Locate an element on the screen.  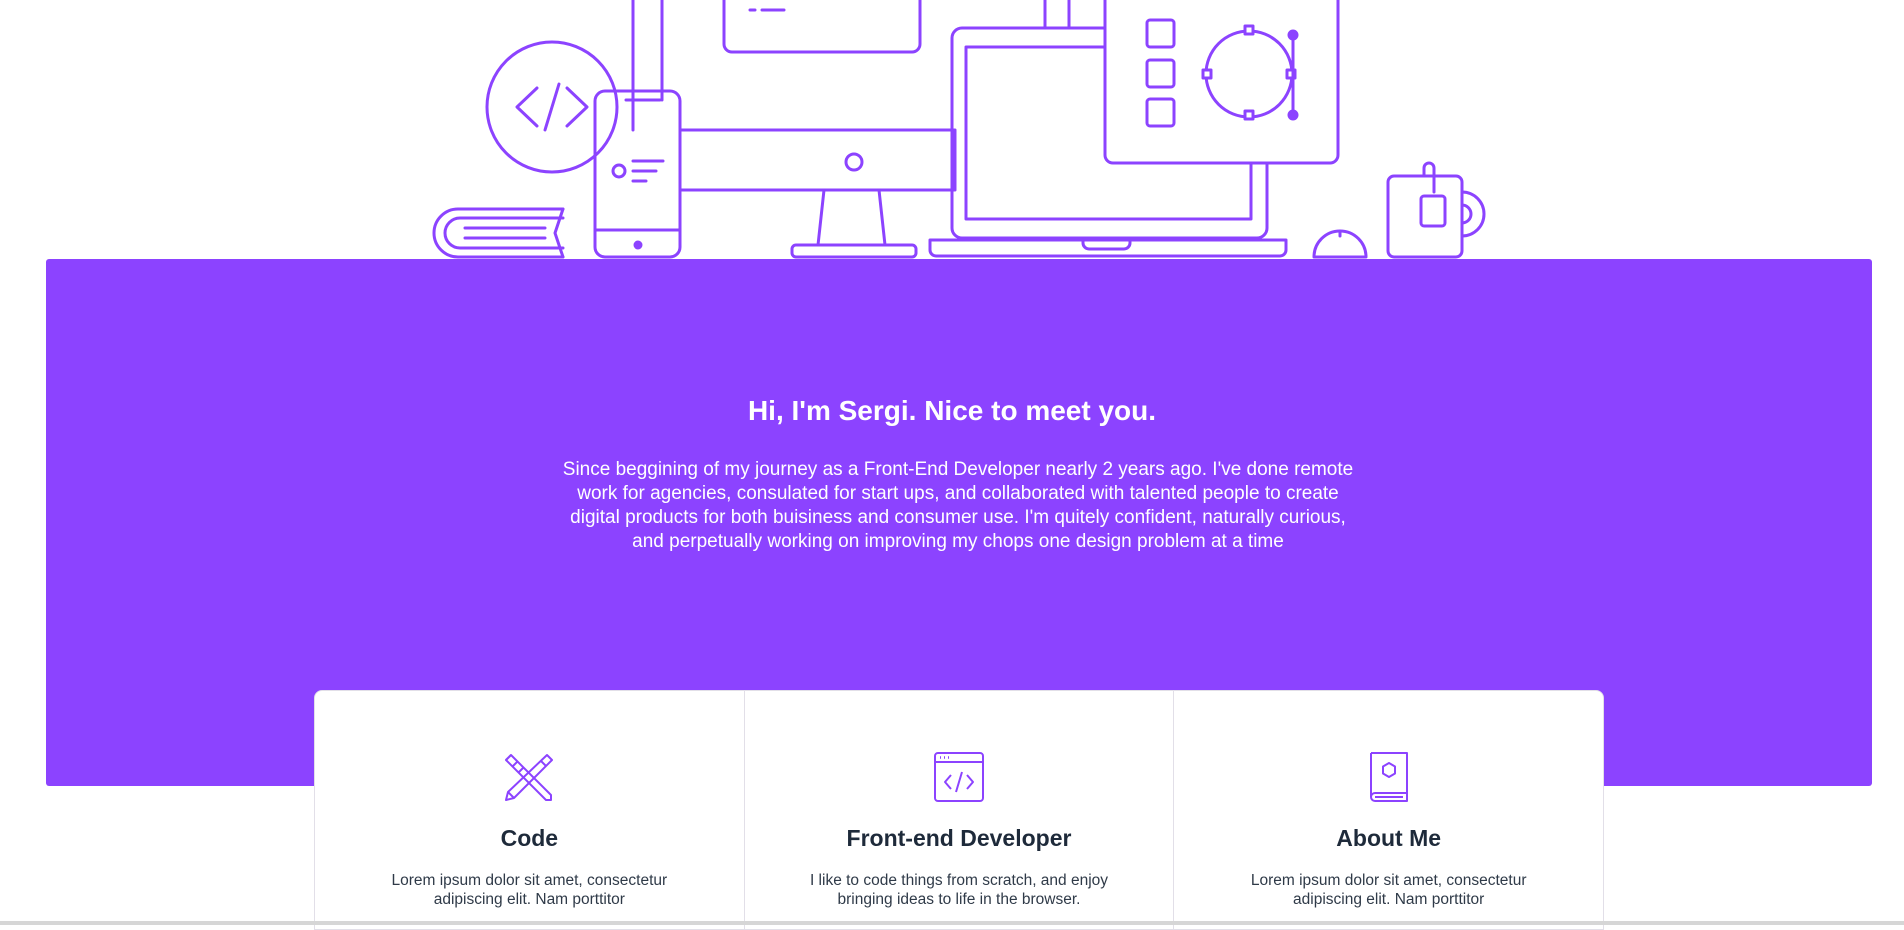
mouse-illustration is located at coordinates (1340, 244).